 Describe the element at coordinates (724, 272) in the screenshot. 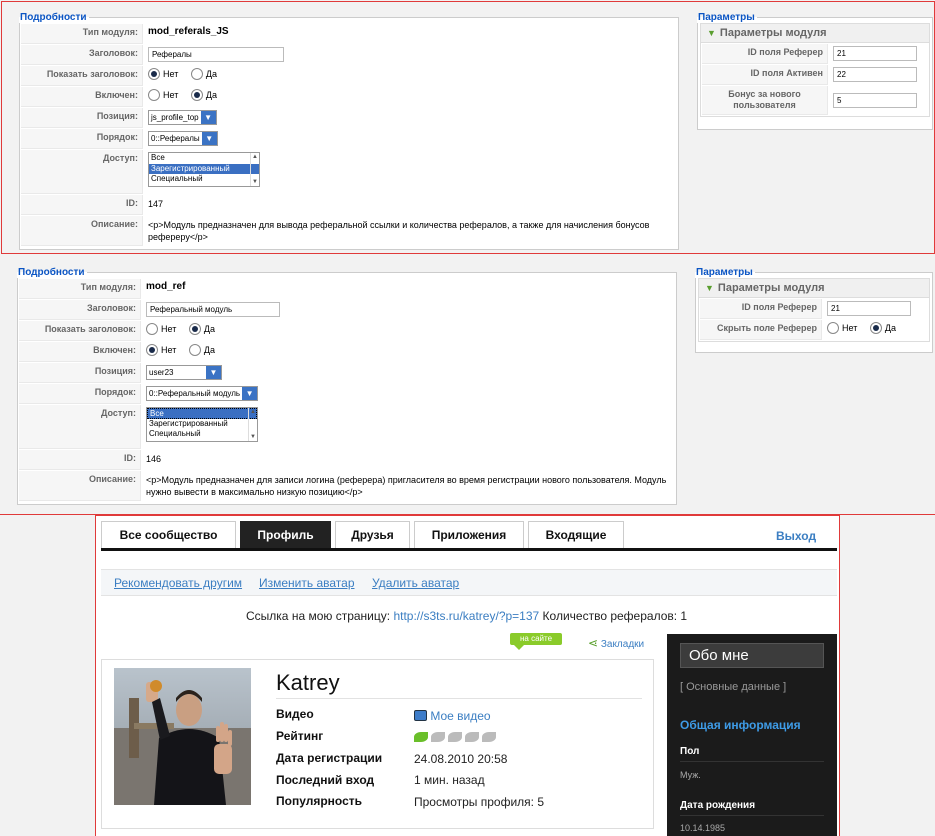

I see `params-legend-2: Параметры` at that location.